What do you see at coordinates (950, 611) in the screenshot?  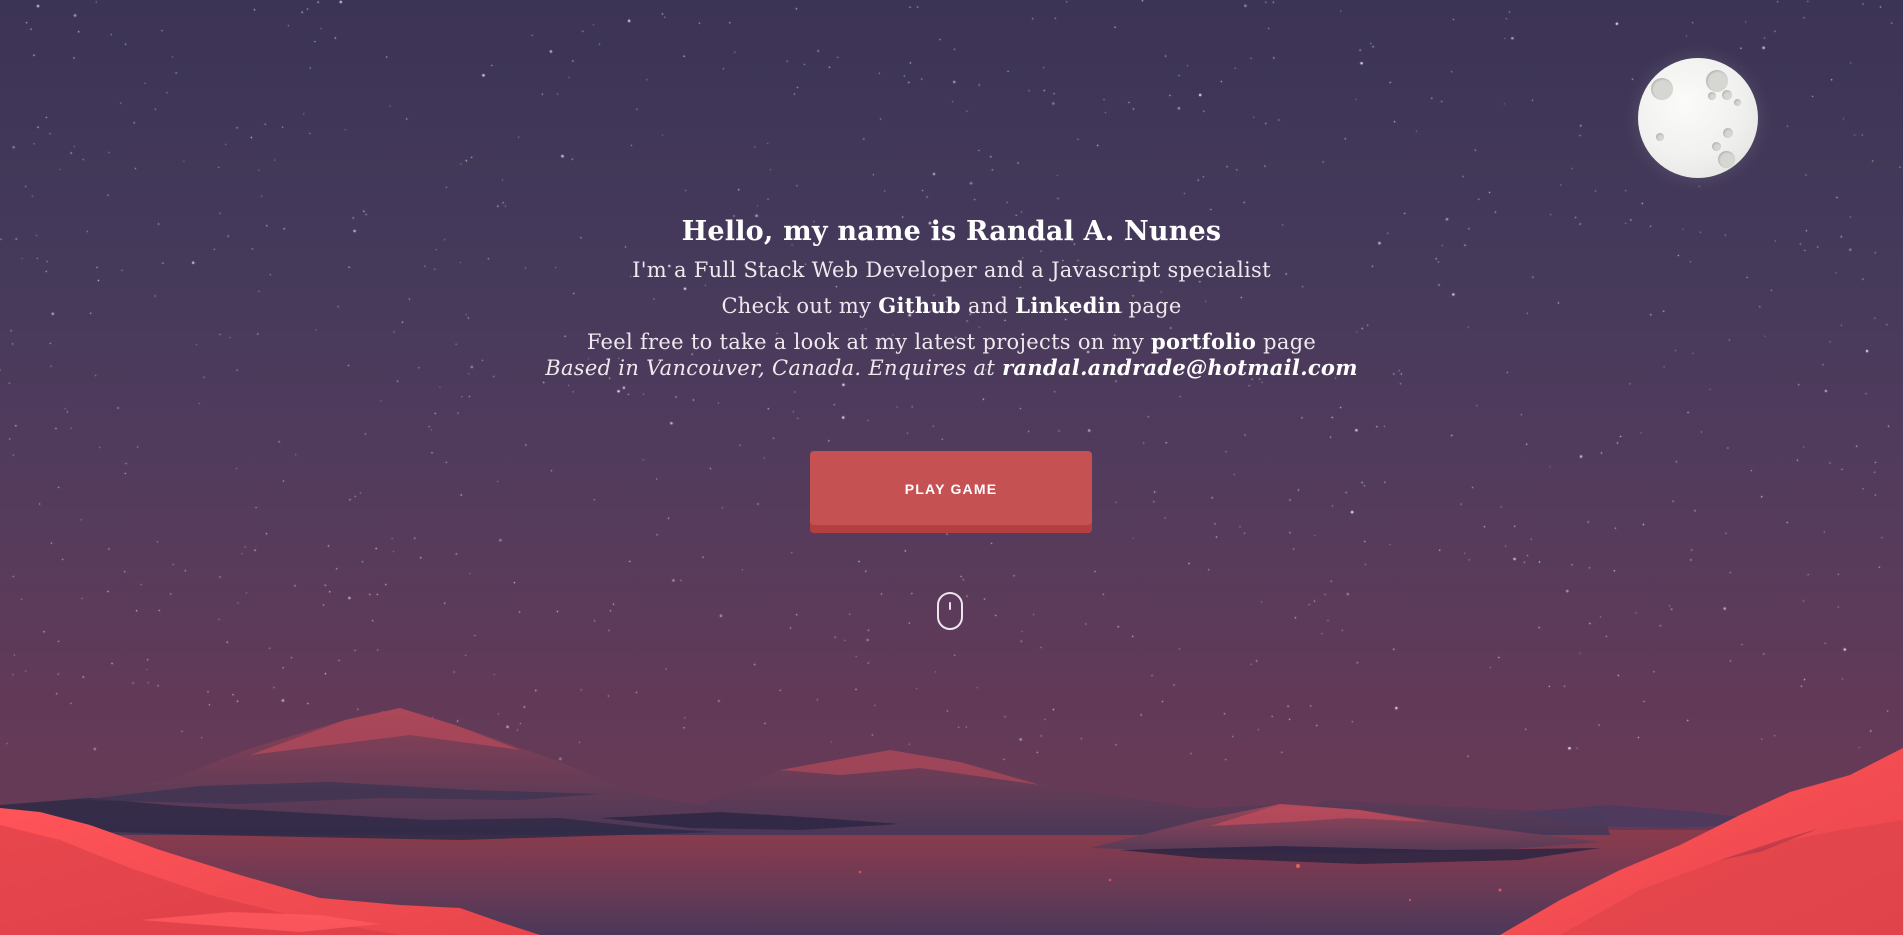 I see `mouse-scroll-icon` at bounding box center [950, 611].